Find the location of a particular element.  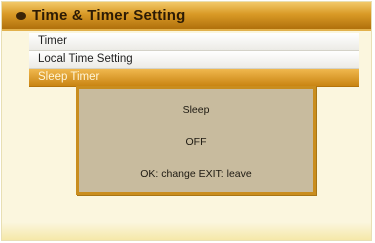

sleep-value: OFF is located at coordinates (196, 142).